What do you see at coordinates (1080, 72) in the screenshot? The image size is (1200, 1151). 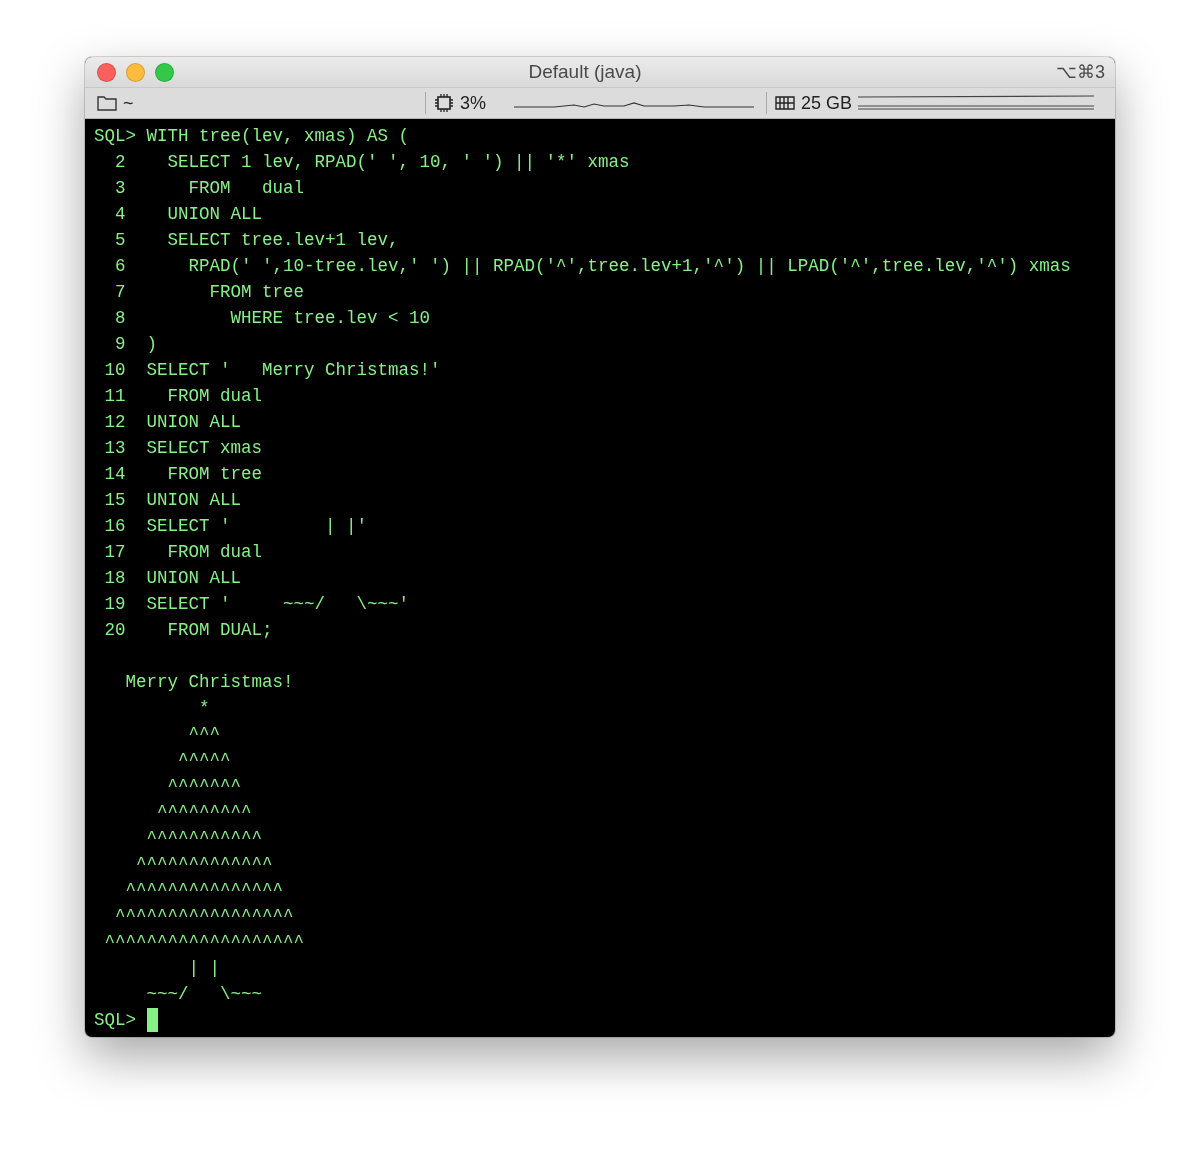 I see `window-shortcut: ⌥⌘3` at bounding box center [1080, 72].